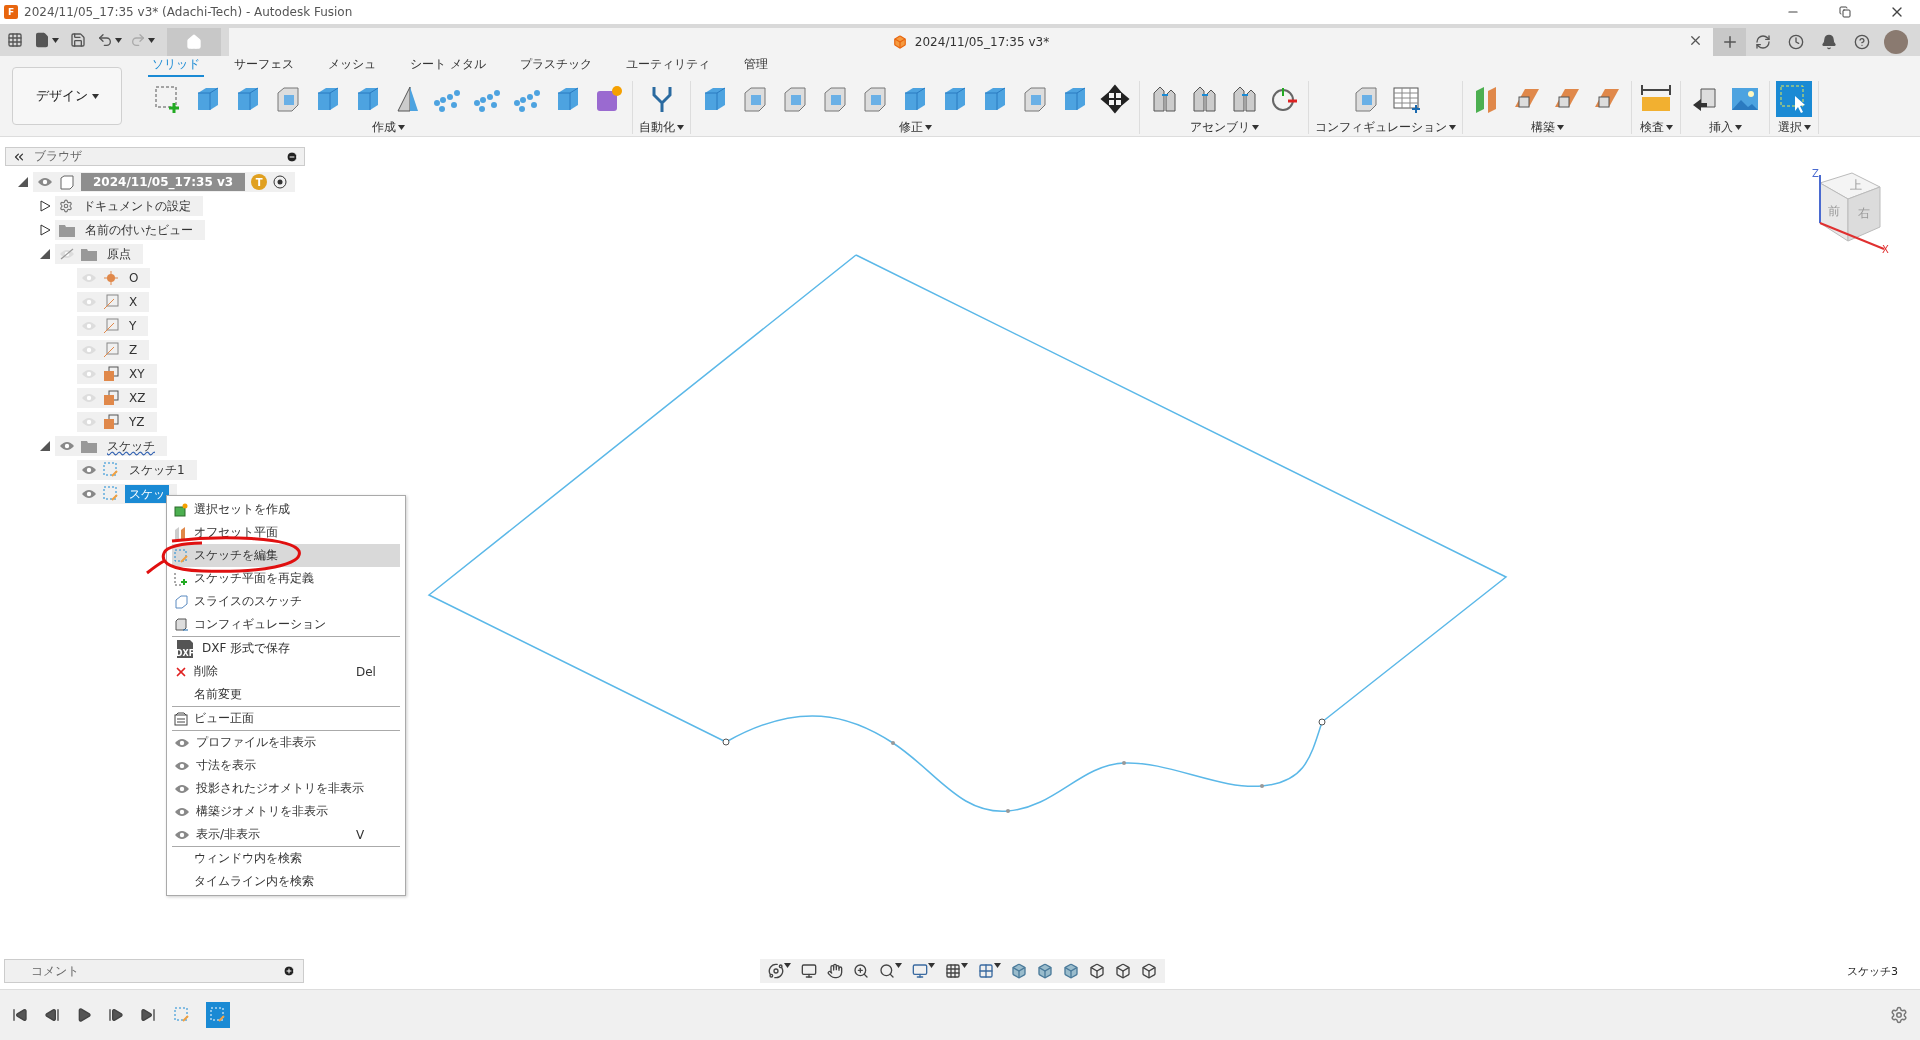 The height and width of the screenshot is (1040, 1920). Describe the element at coordinates (286, 601) in the screenshot. I see `menu-item: スライスのスケッチ` at that location.